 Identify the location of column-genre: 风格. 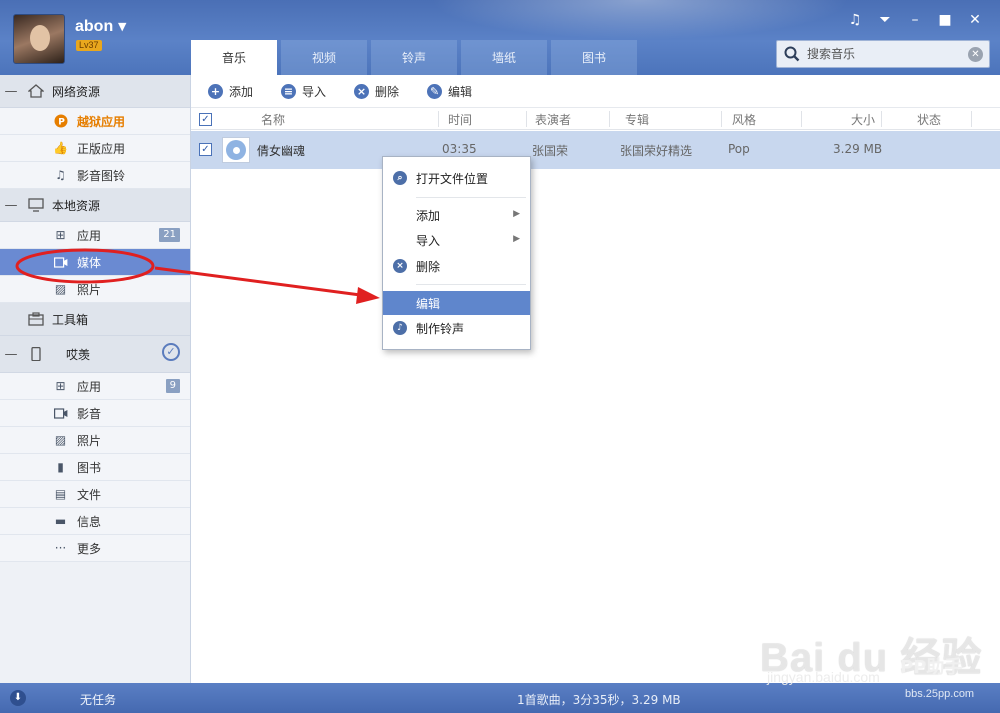
(744, 119).